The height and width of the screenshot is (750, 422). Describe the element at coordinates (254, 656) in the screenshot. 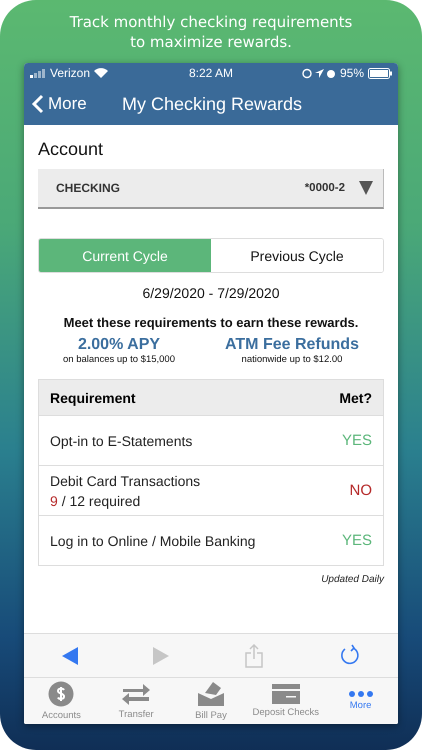

I see `share-icon` at that location.